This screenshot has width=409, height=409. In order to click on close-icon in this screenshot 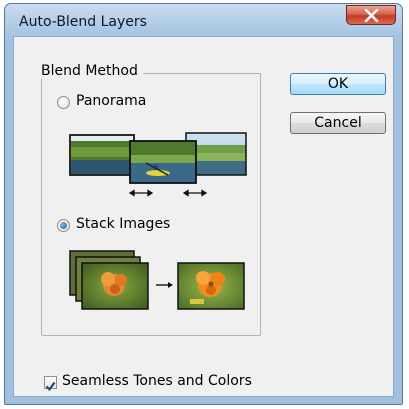, I will do `click(371, 15)`.